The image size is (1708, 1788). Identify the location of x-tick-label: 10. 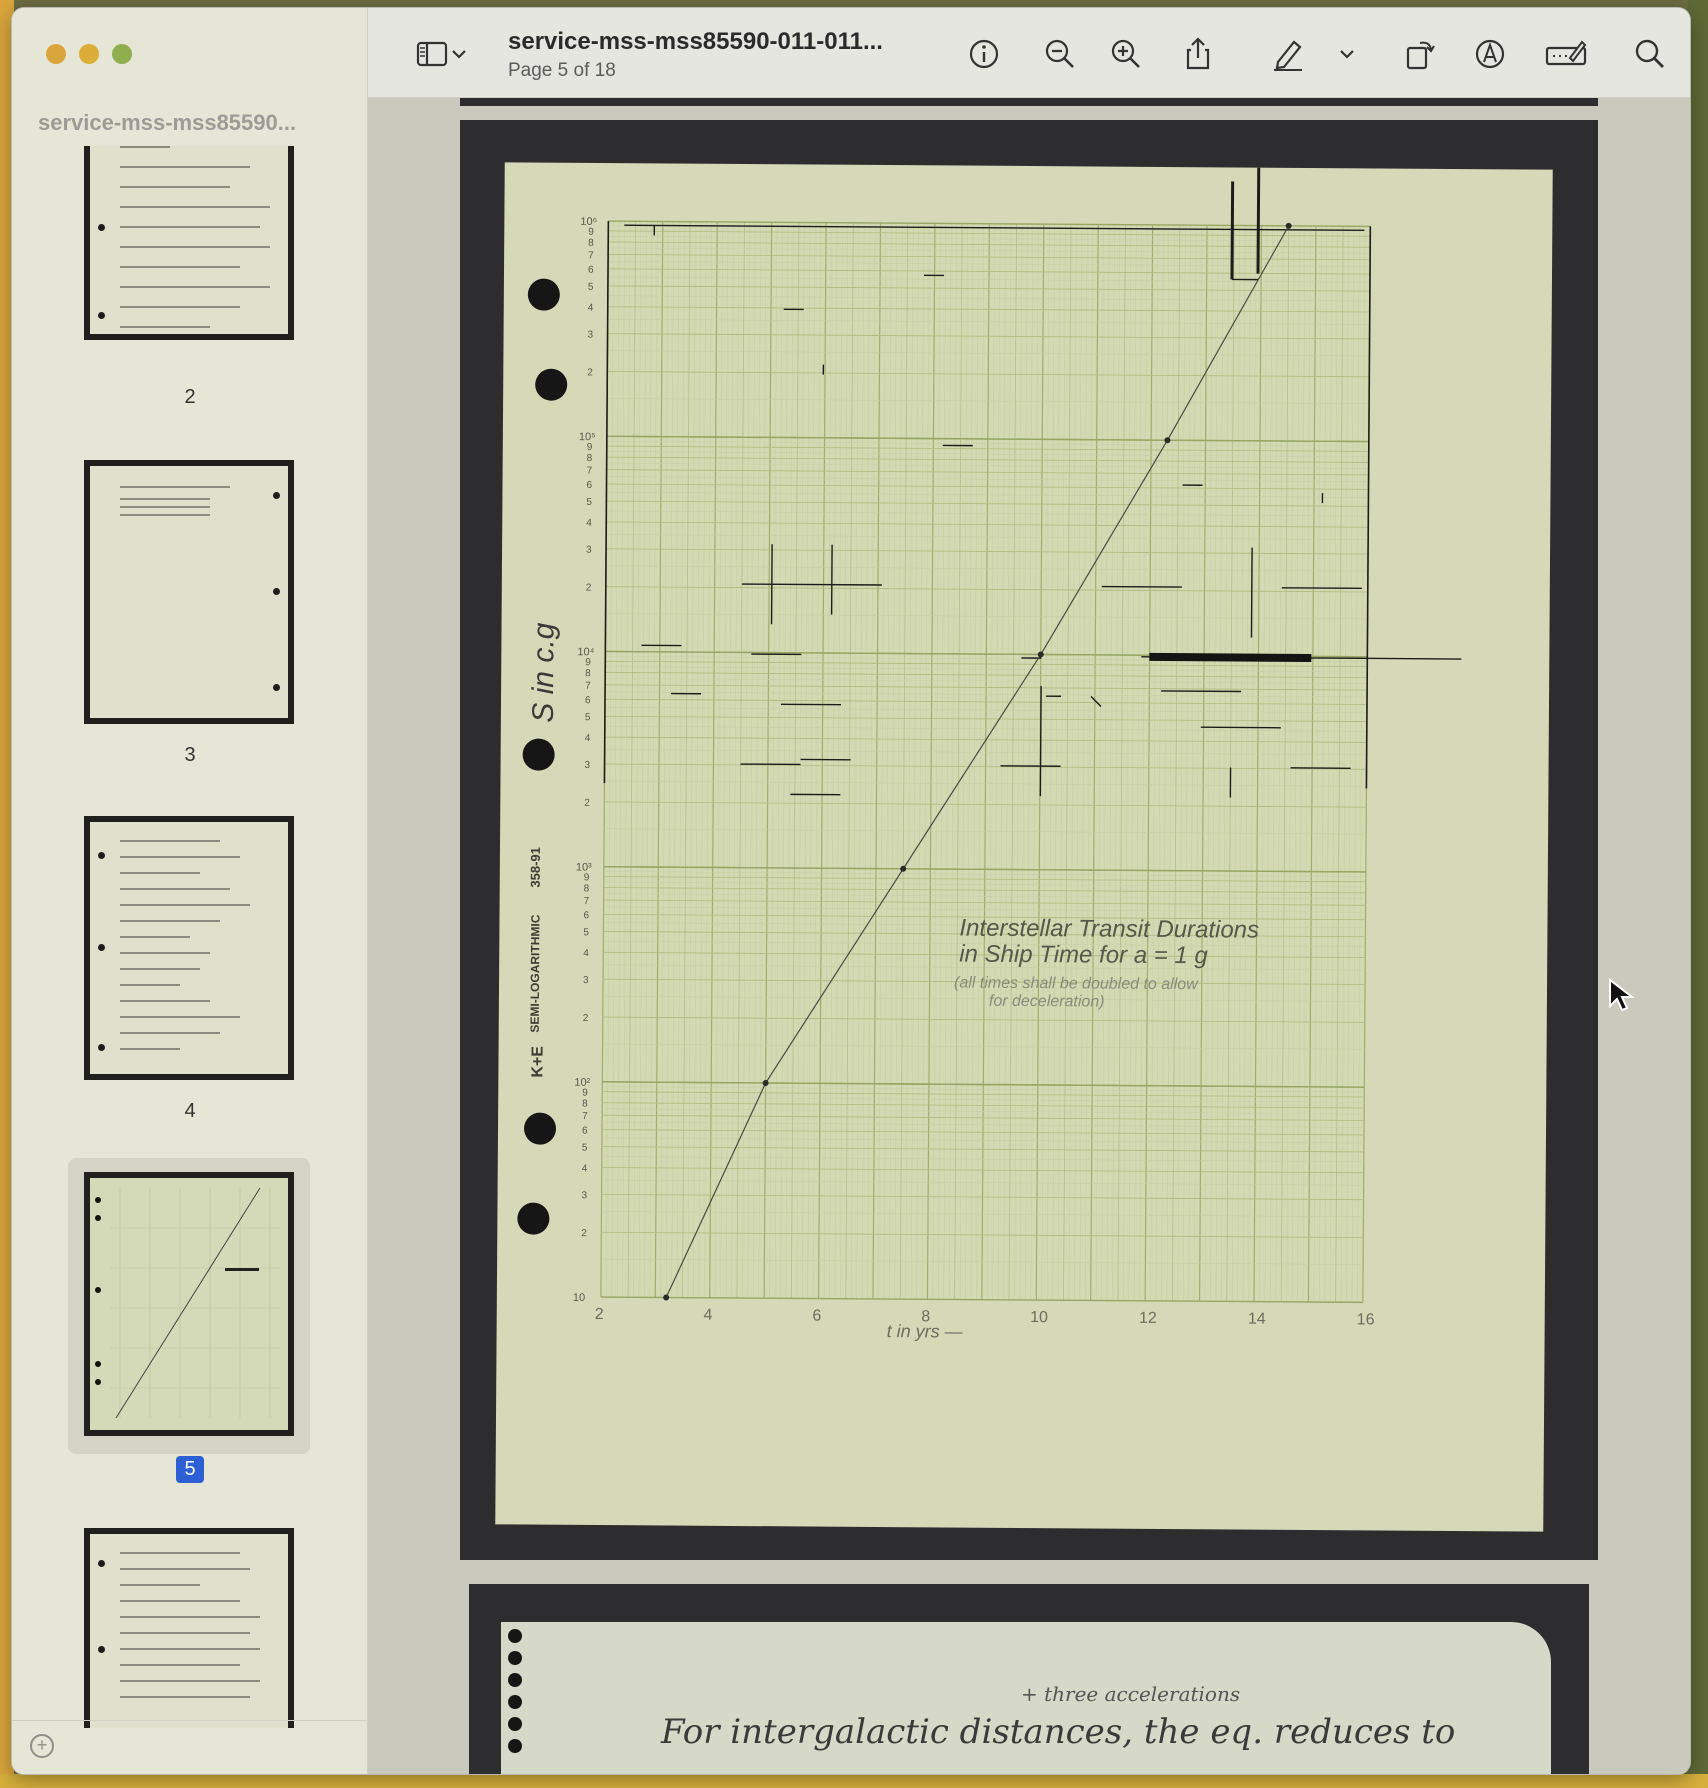
(1039, 1317).